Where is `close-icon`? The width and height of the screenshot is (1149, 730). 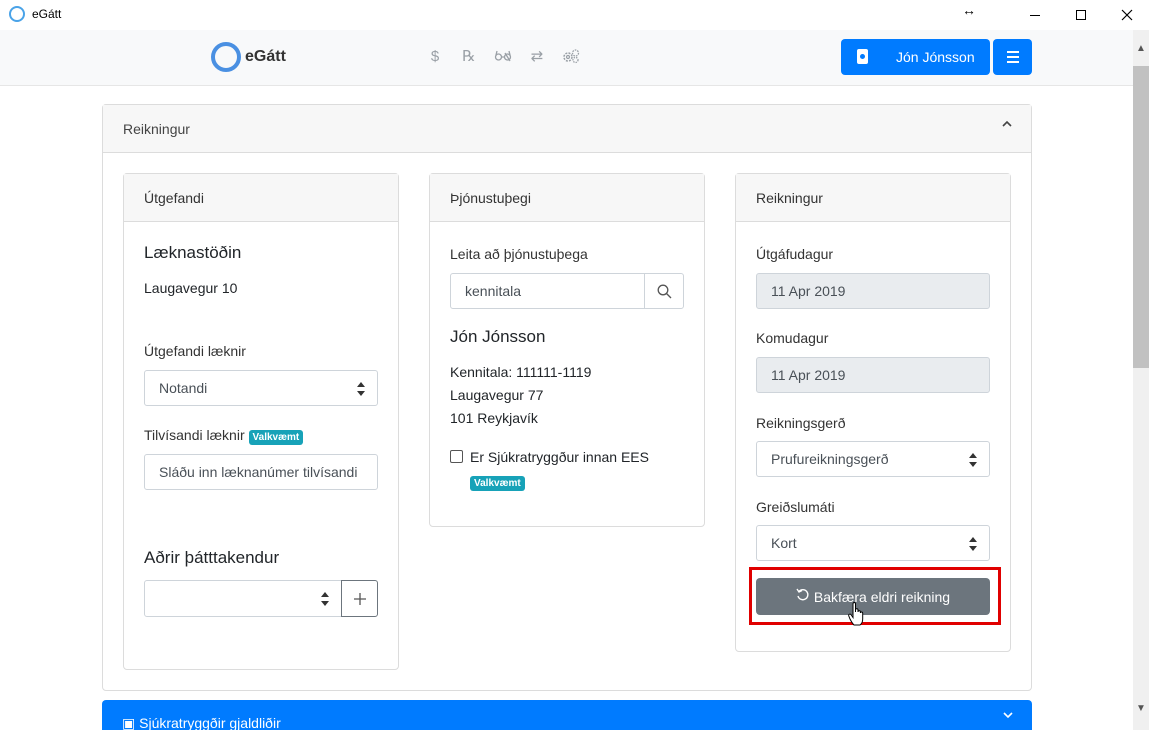 close-icon is located at coordinates (1127, 15).